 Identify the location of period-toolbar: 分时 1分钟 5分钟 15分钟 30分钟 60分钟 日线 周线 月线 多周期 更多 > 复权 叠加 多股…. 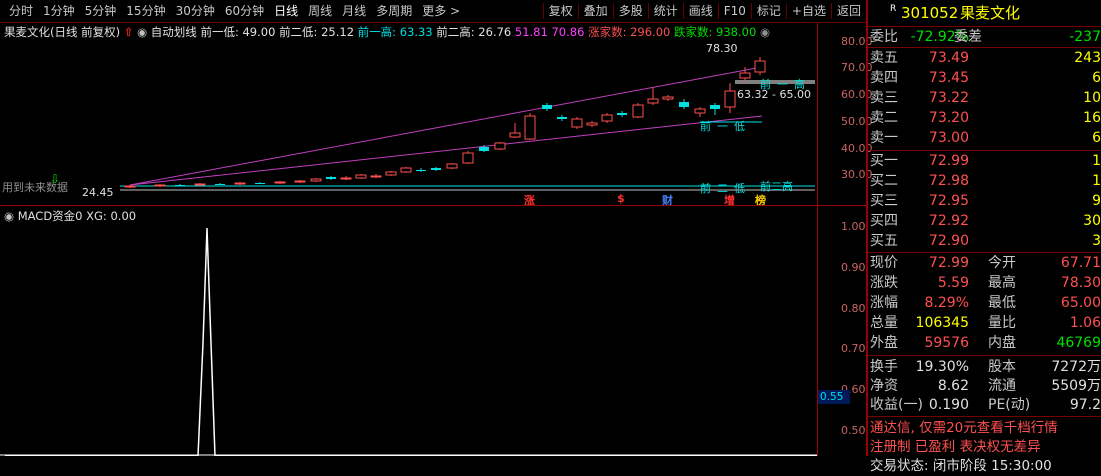
(433, 11).